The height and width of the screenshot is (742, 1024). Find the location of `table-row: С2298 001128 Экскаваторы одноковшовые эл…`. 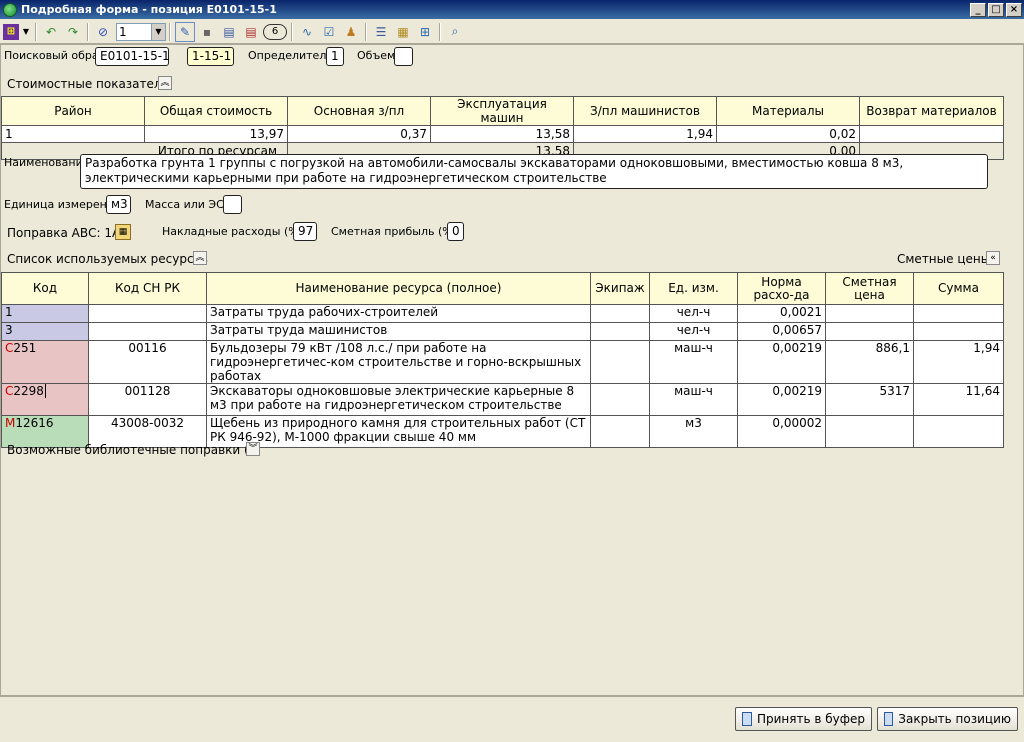

table-row: С2298 001128 Экскаваторы одноковшовые эл… is located at coordinates (502, 399).